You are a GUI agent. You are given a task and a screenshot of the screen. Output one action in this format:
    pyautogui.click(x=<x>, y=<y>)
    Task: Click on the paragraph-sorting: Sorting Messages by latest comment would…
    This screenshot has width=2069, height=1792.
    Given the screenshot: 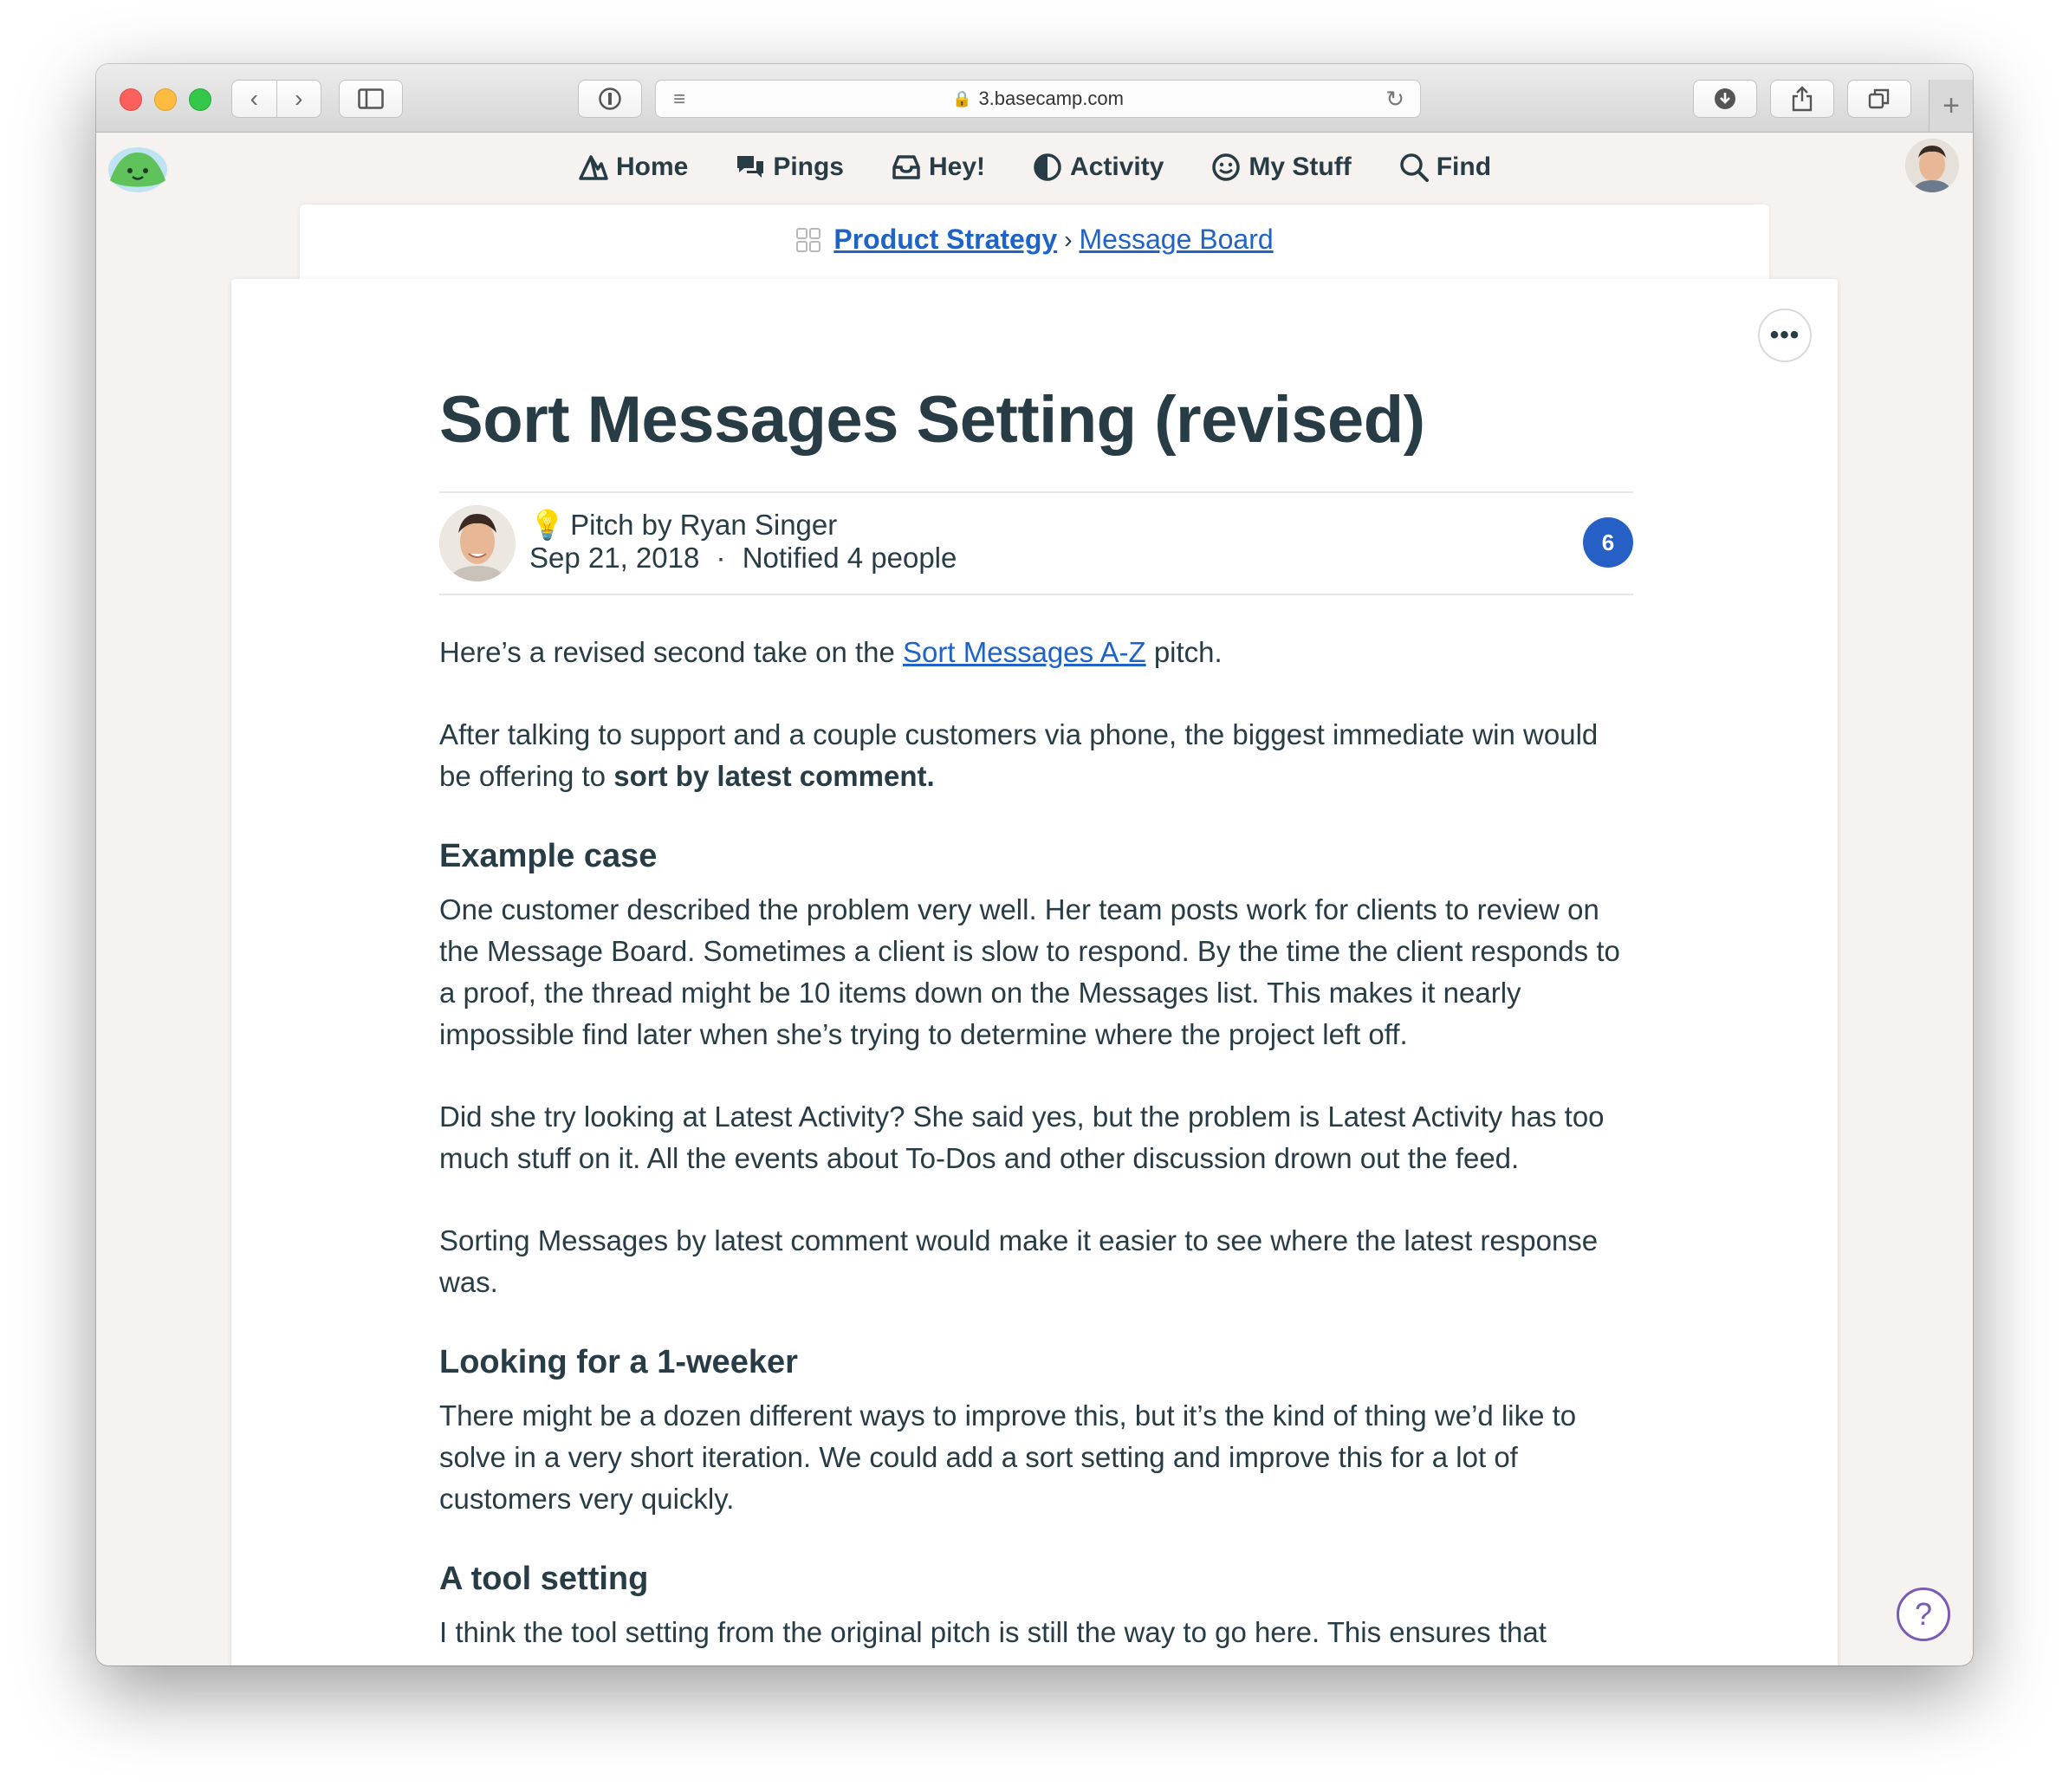 What is the action you would take?
    pyautogui.click(x=1019, y=1261)
    